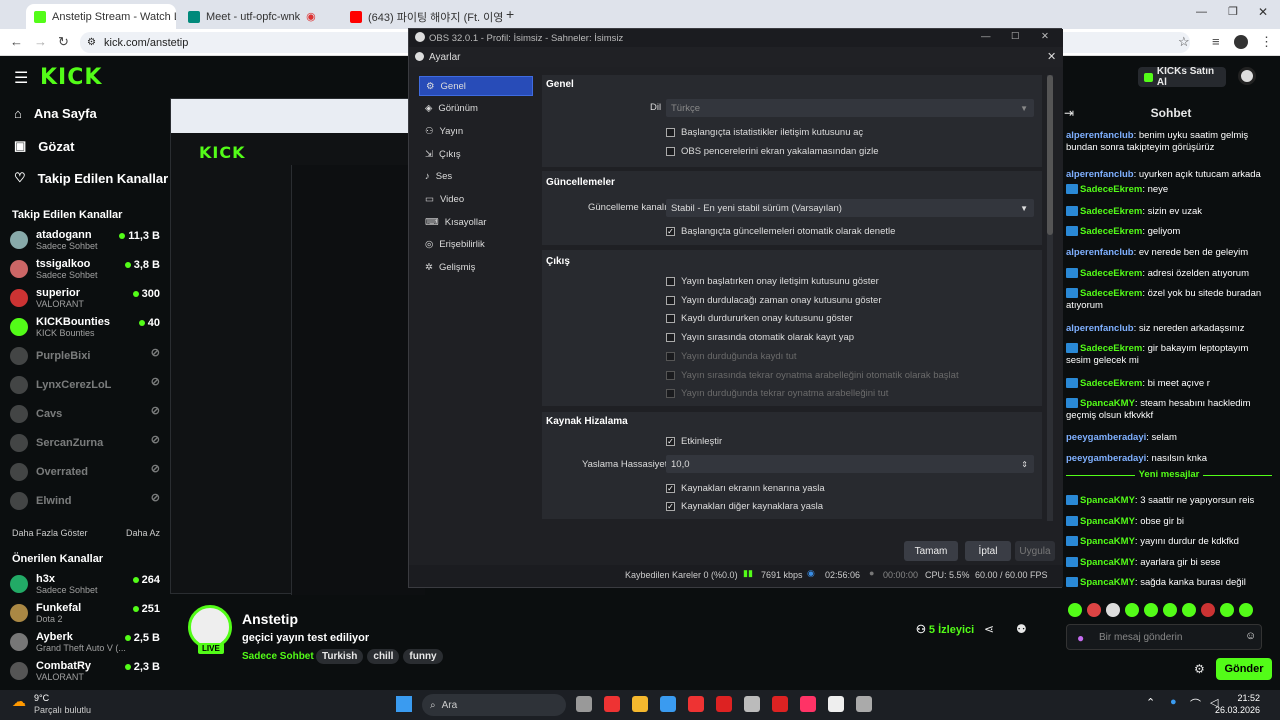  I want to click on followed-channel: PurpleBixi ⊘, so click(85, 356).